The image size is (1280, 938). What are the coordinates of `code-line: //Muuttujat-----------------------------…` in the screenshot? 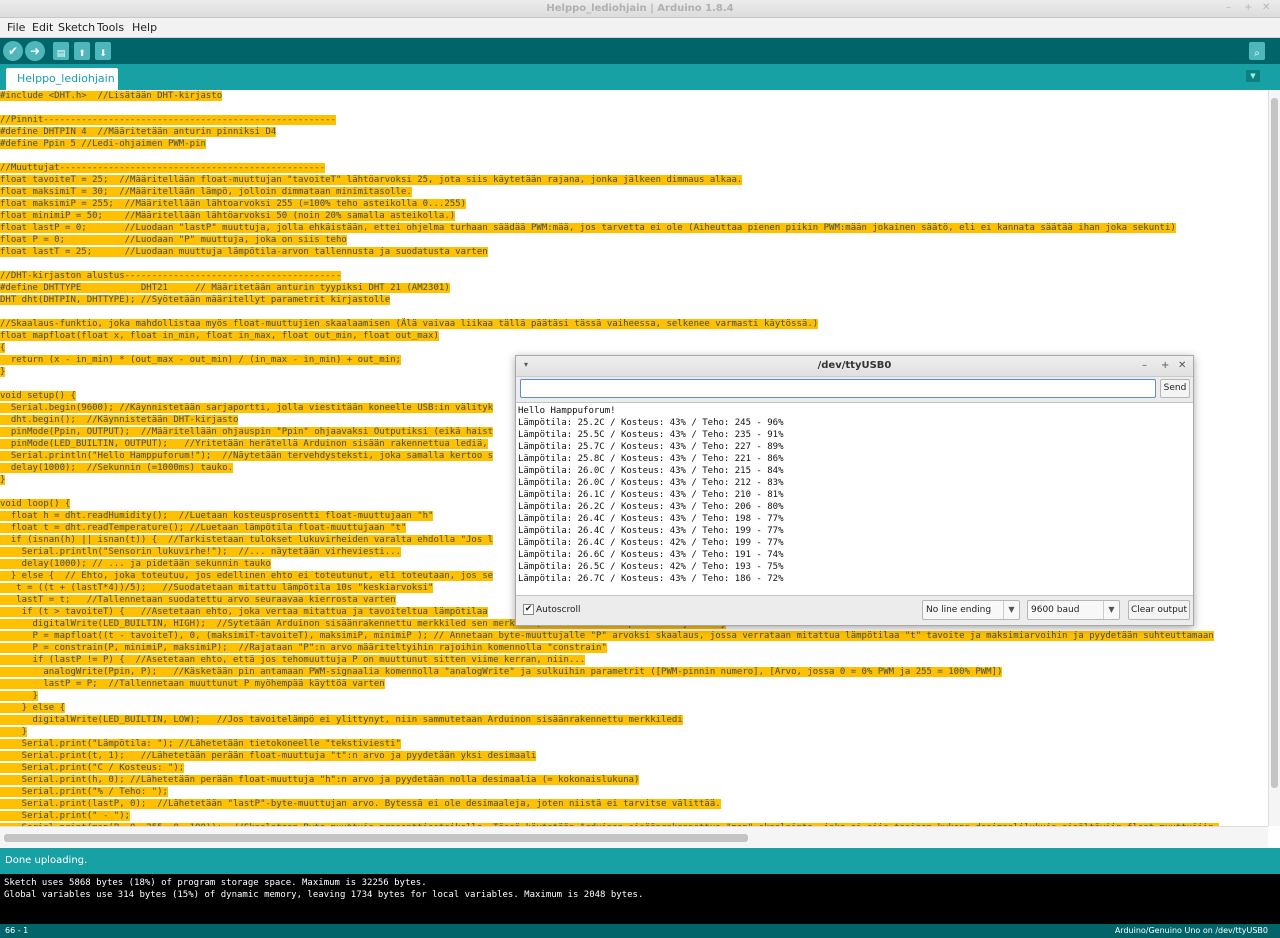 It's located at (634, 168).